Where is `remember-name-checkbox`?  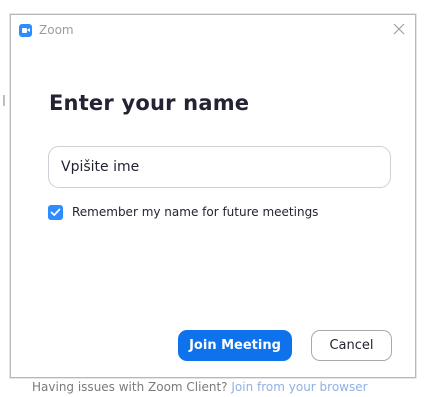
remember-name-checkbox is located at coordinates (55, 212).